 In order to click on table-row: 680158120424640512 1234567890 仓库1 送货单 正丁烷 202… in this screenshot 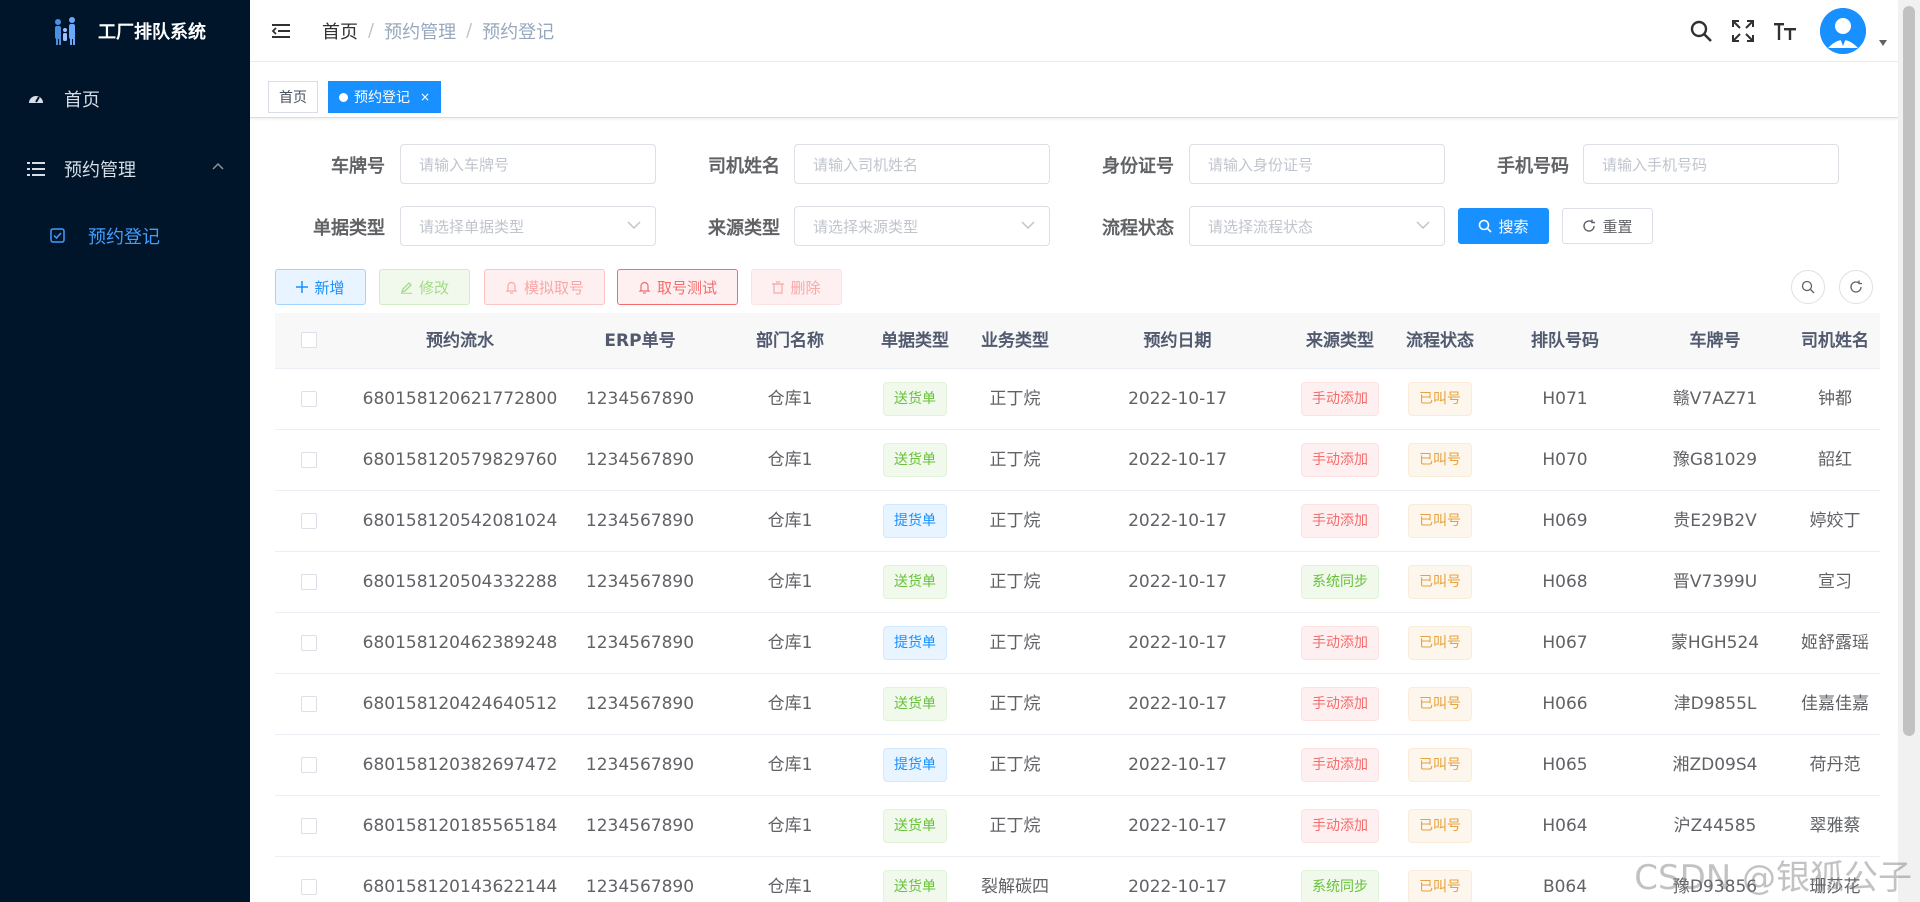, I will do `click(1077, 704)`.